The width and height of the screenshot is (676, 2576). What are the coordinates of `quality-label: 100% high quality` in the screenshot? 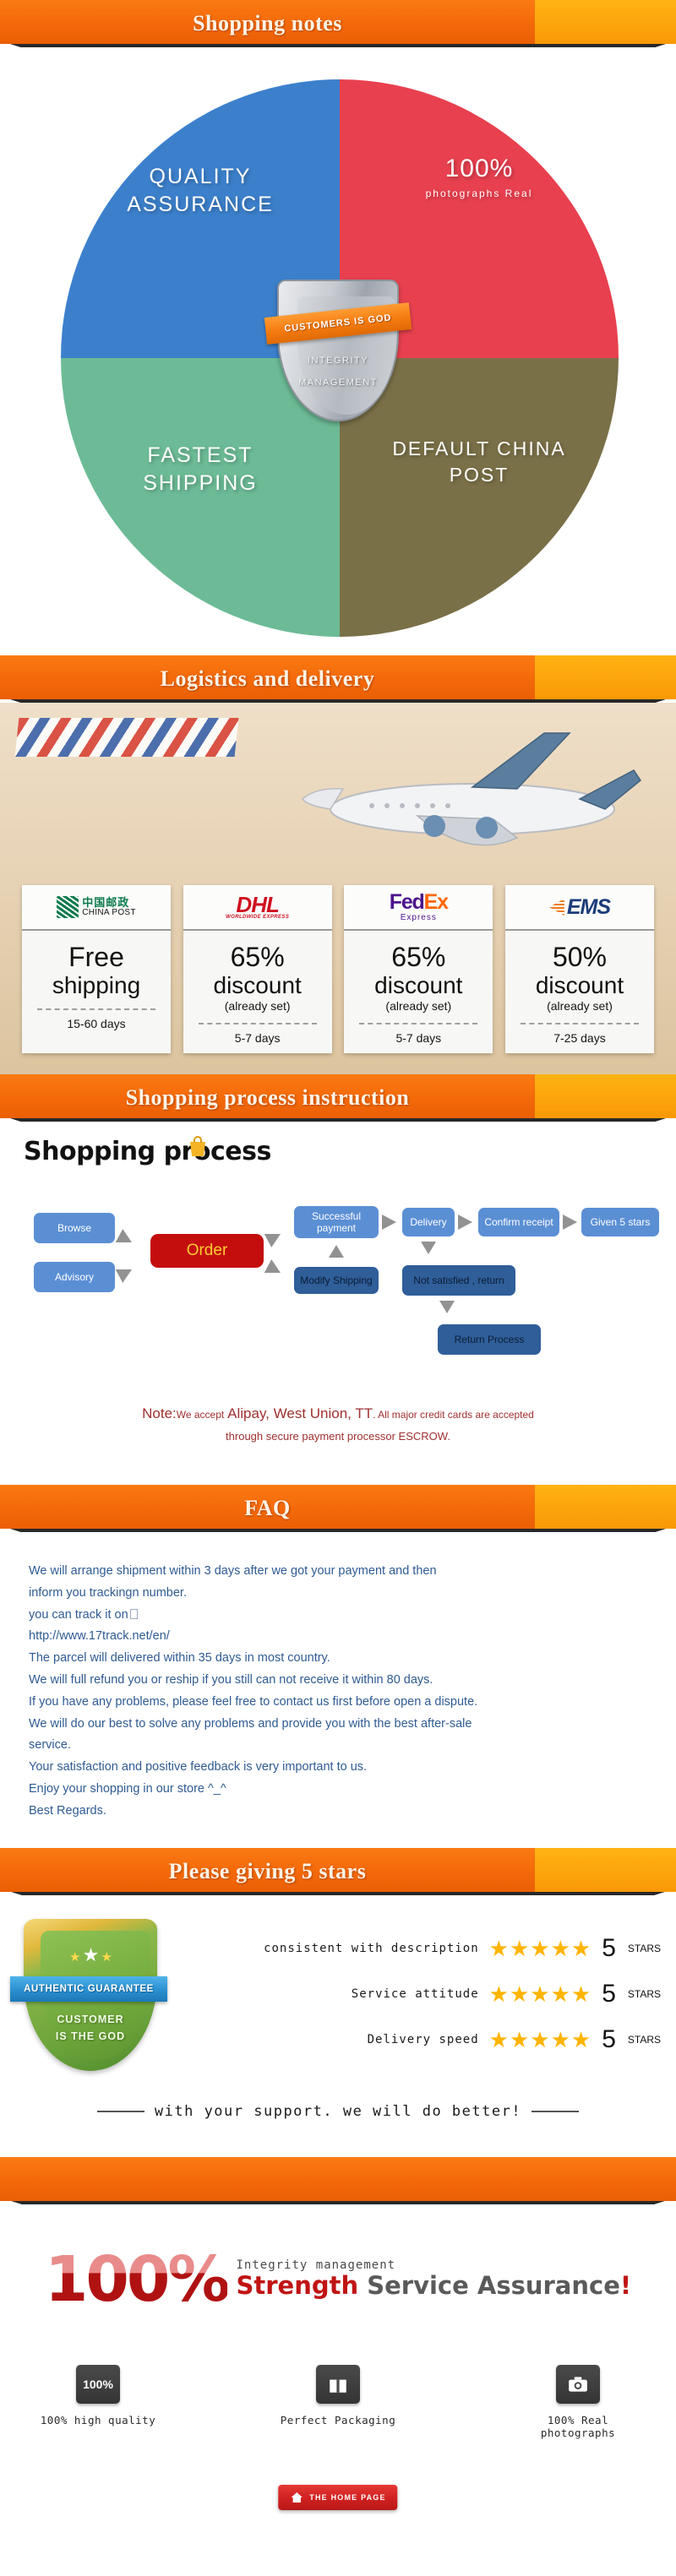 It's located at (98, 2420).